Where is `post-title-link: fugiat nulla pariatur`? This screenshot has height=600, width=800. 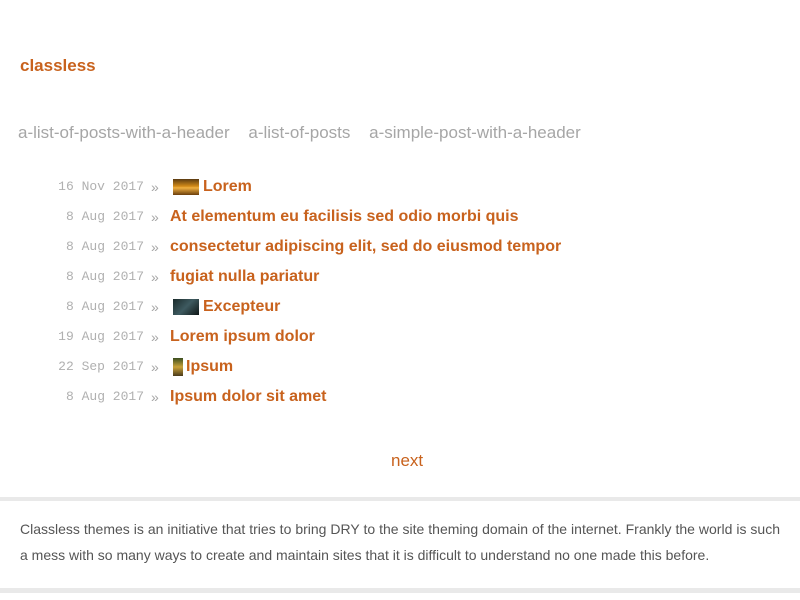
post-title-link: fugiat nulla pariatur is located at coordinates (244, 277).